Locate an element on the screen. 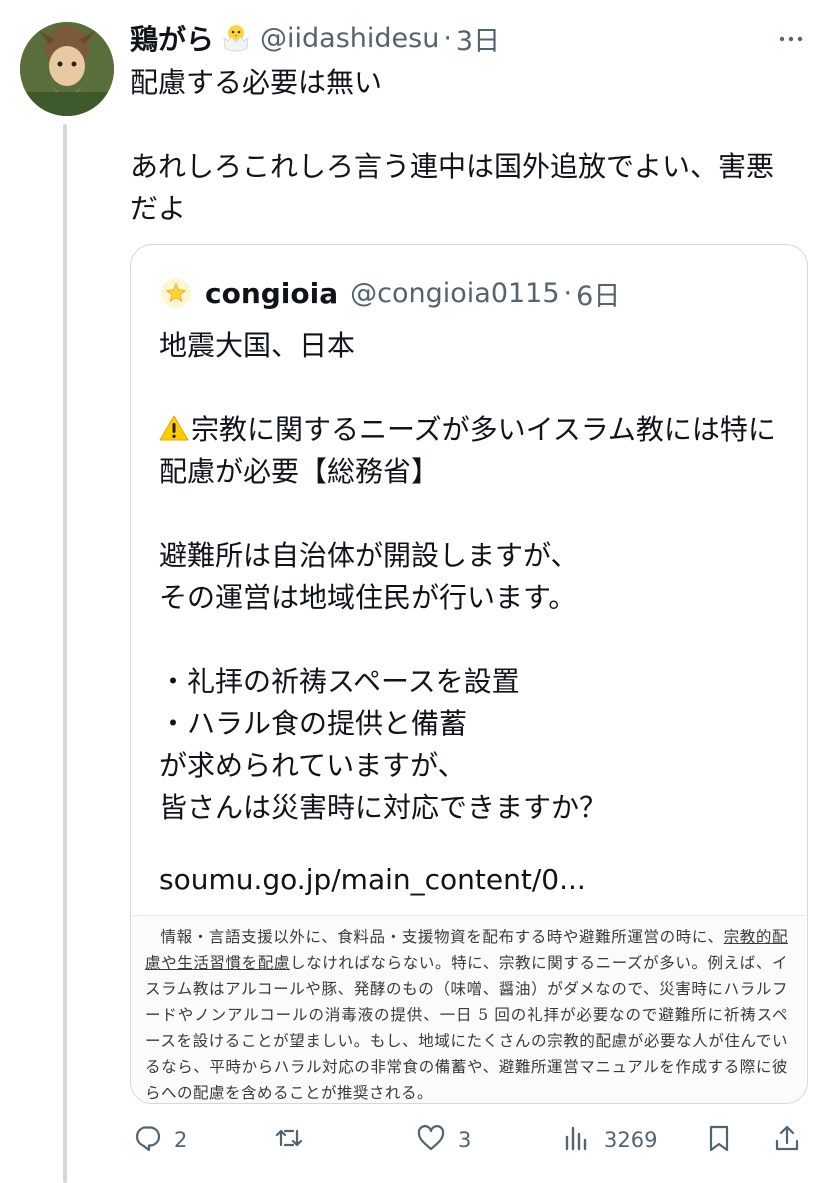 This screenshot has height=1183, width=828. views-button: 3269 is located at coordinates (609, 1140).